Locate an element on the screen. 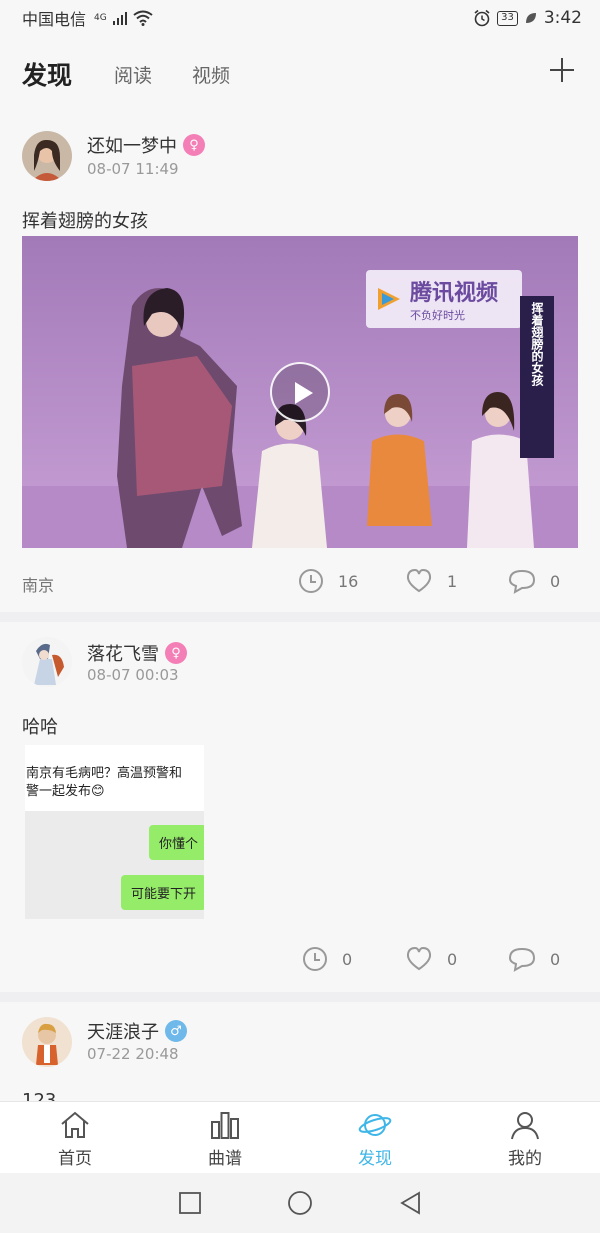 Image resolution: width=600 pixels, height=1233 pixels. post-meta: 南京 16 1 0 is located at coordinates (300, 583).